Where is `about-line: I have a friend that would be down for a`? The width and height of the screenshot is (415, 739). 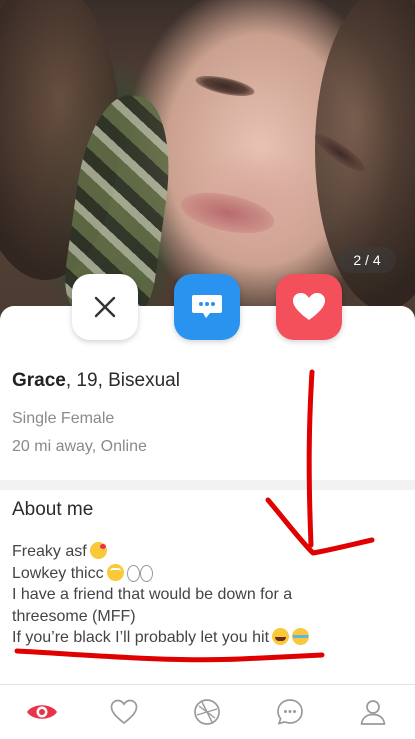
about-line: I have a friend that would be down for a is located at coordinates (152, 594).